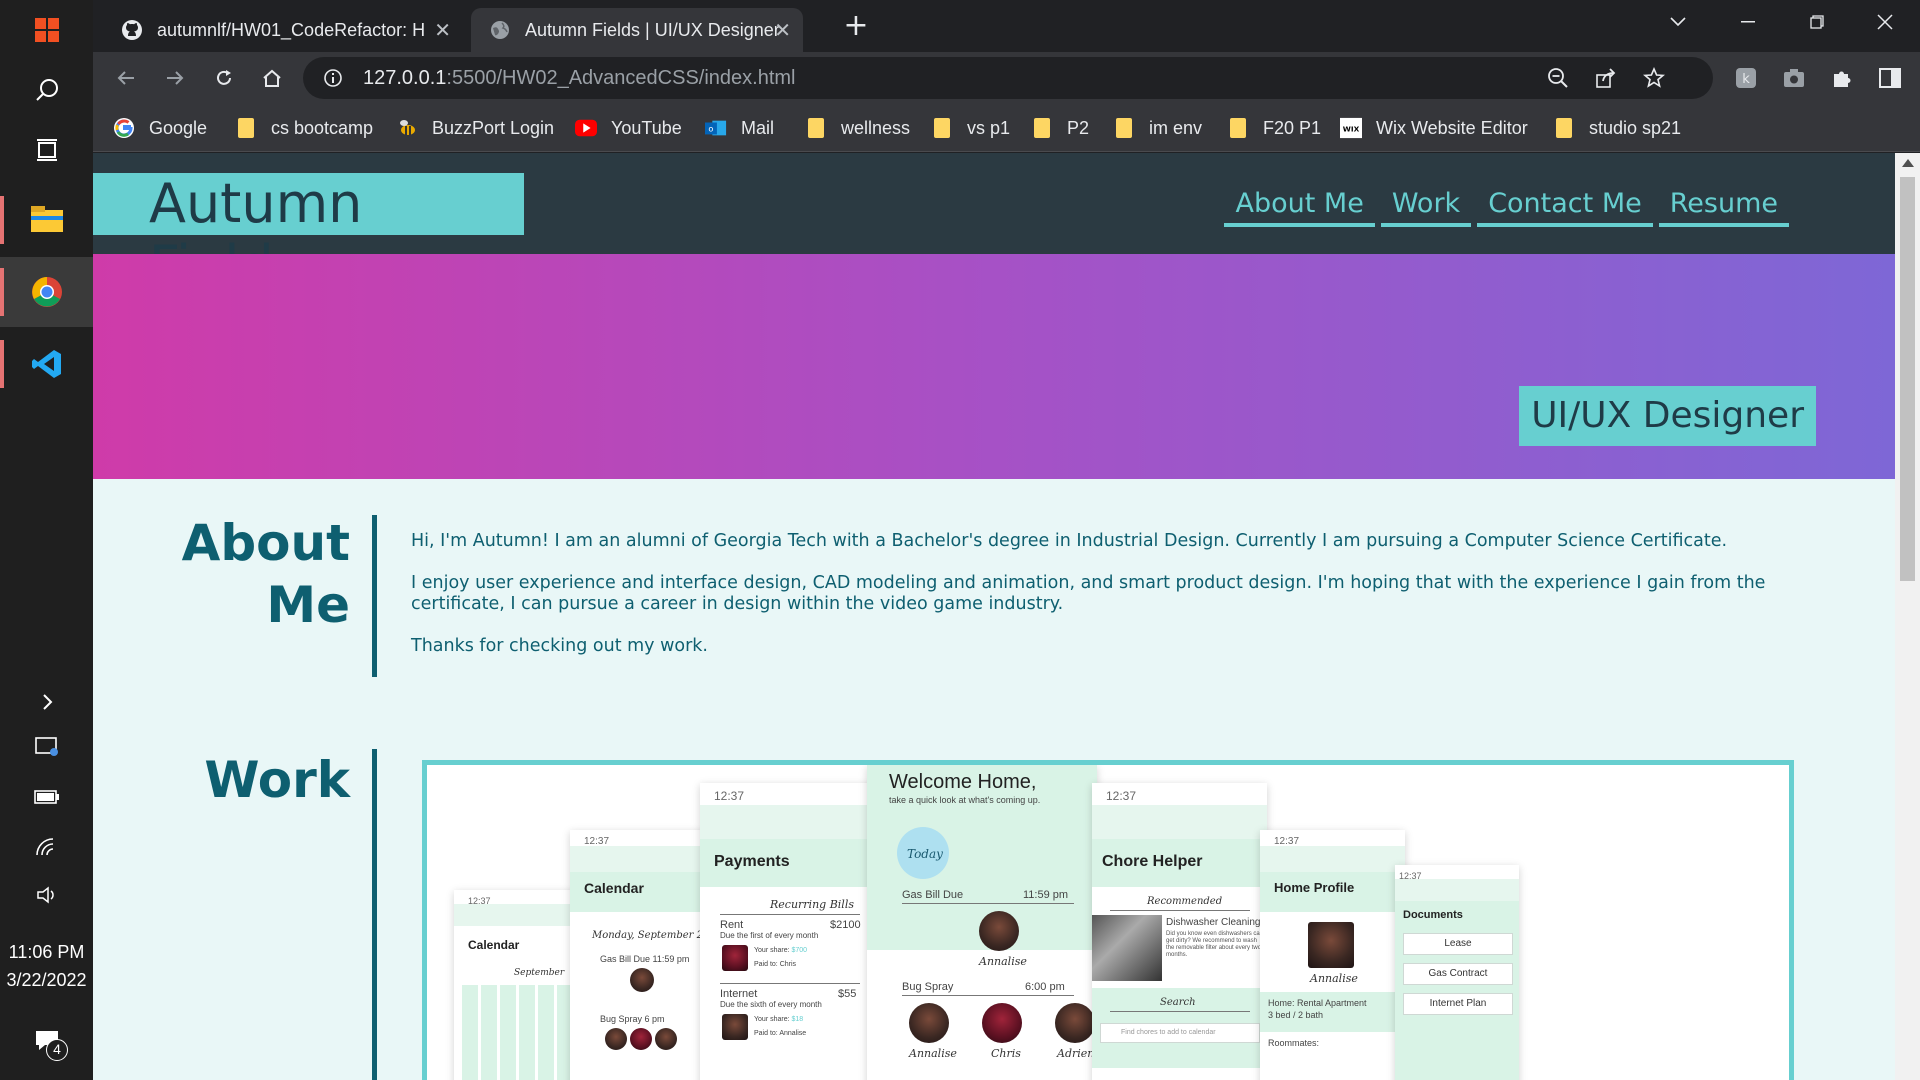  I want to click on home-icon, so click(272, 78).